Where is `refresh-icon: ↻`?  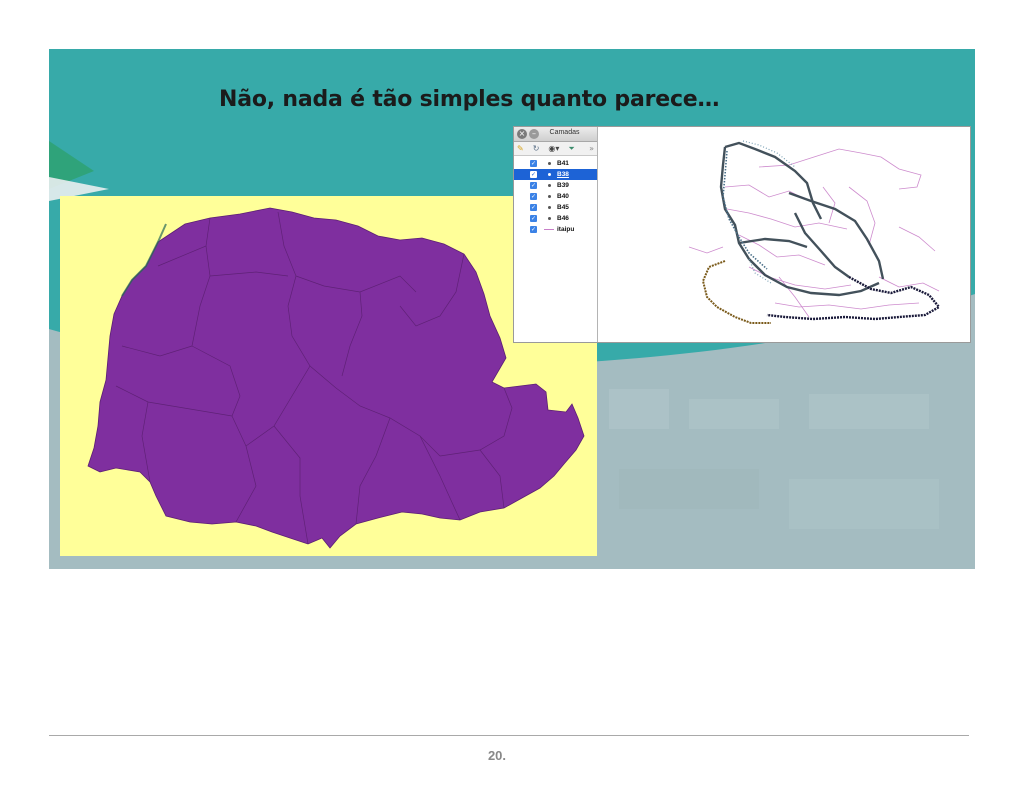 refresh-icon: ↻ is located at coordinates (536, 149).